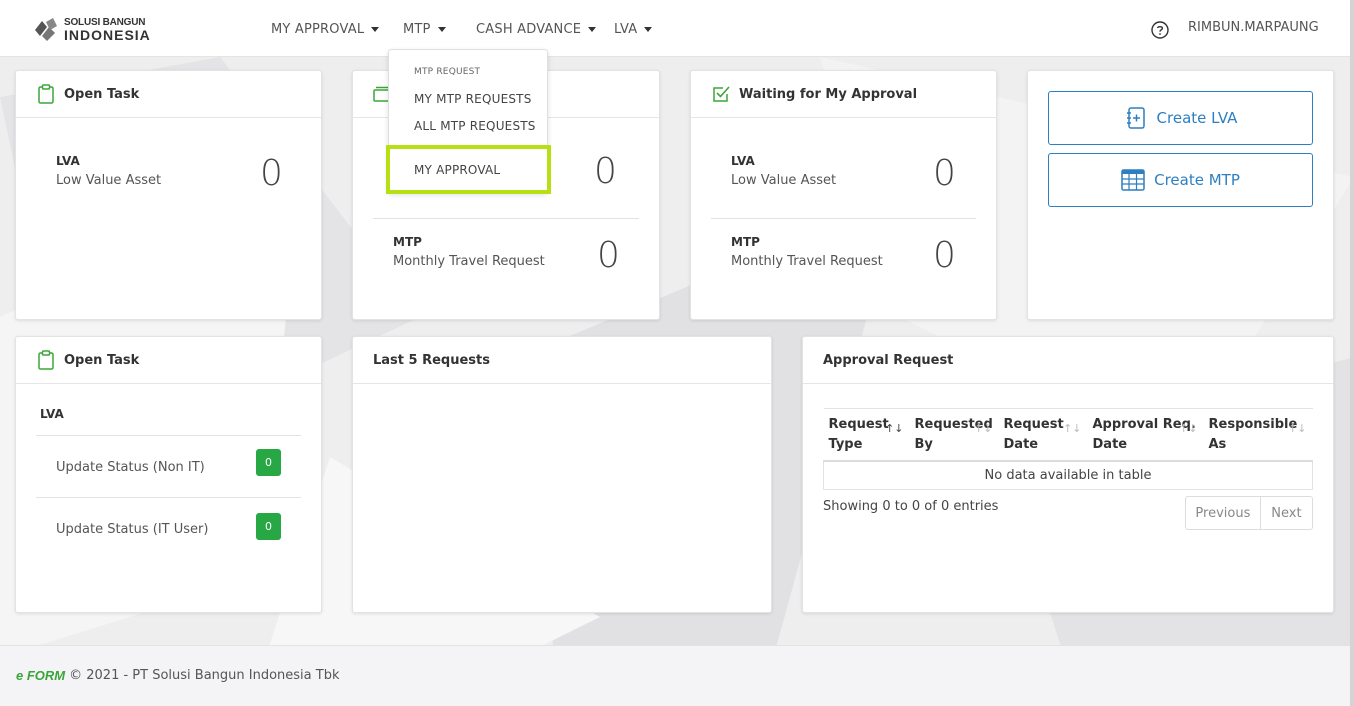 The height and width of the screenshot is (706, 1354). I want to click on card-header: Approval Request, so click(1068, 360).